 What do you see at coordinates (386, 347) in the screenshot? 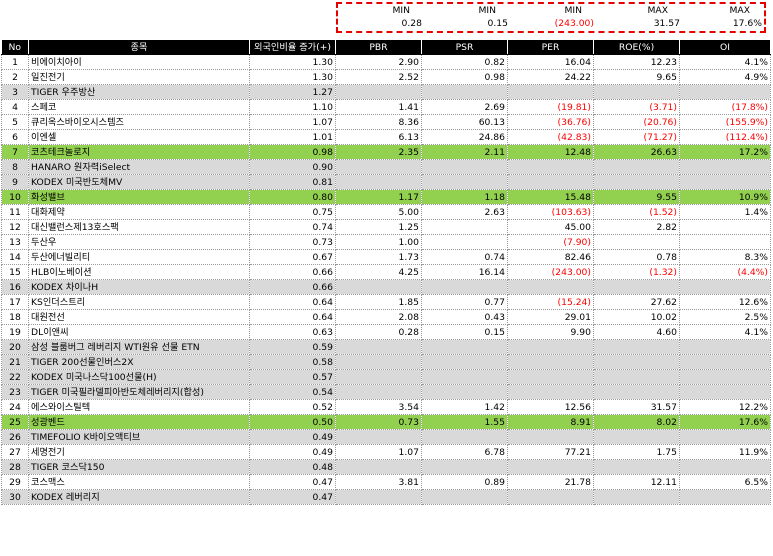
I see `table-row: 20 삼성 블룸버그 레버리지 WTI원유 선물 ETN 0.59` at bounding box center [386, 347].